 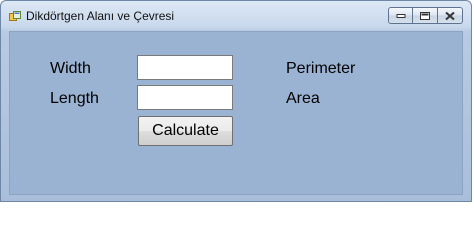 I want to click on area-label: Area, so click(x=303, y=98).